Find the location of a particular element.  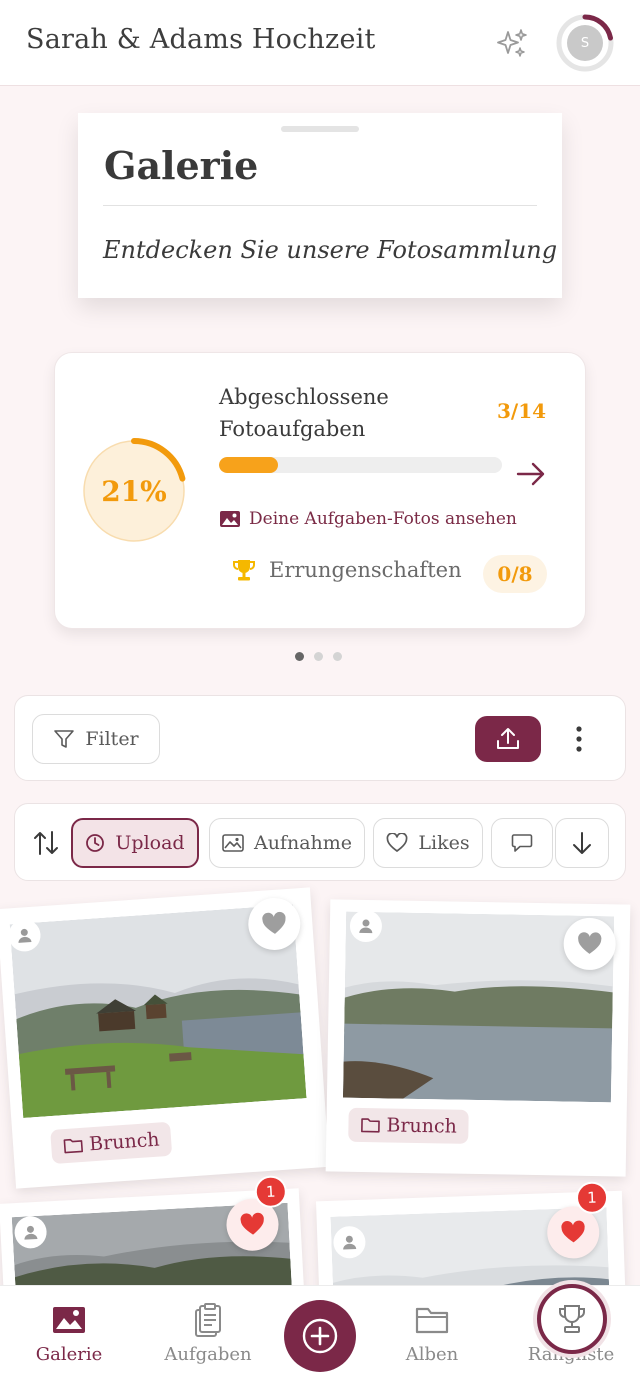

sort-chip-upload: Upload is located at coordinates (135, 843).